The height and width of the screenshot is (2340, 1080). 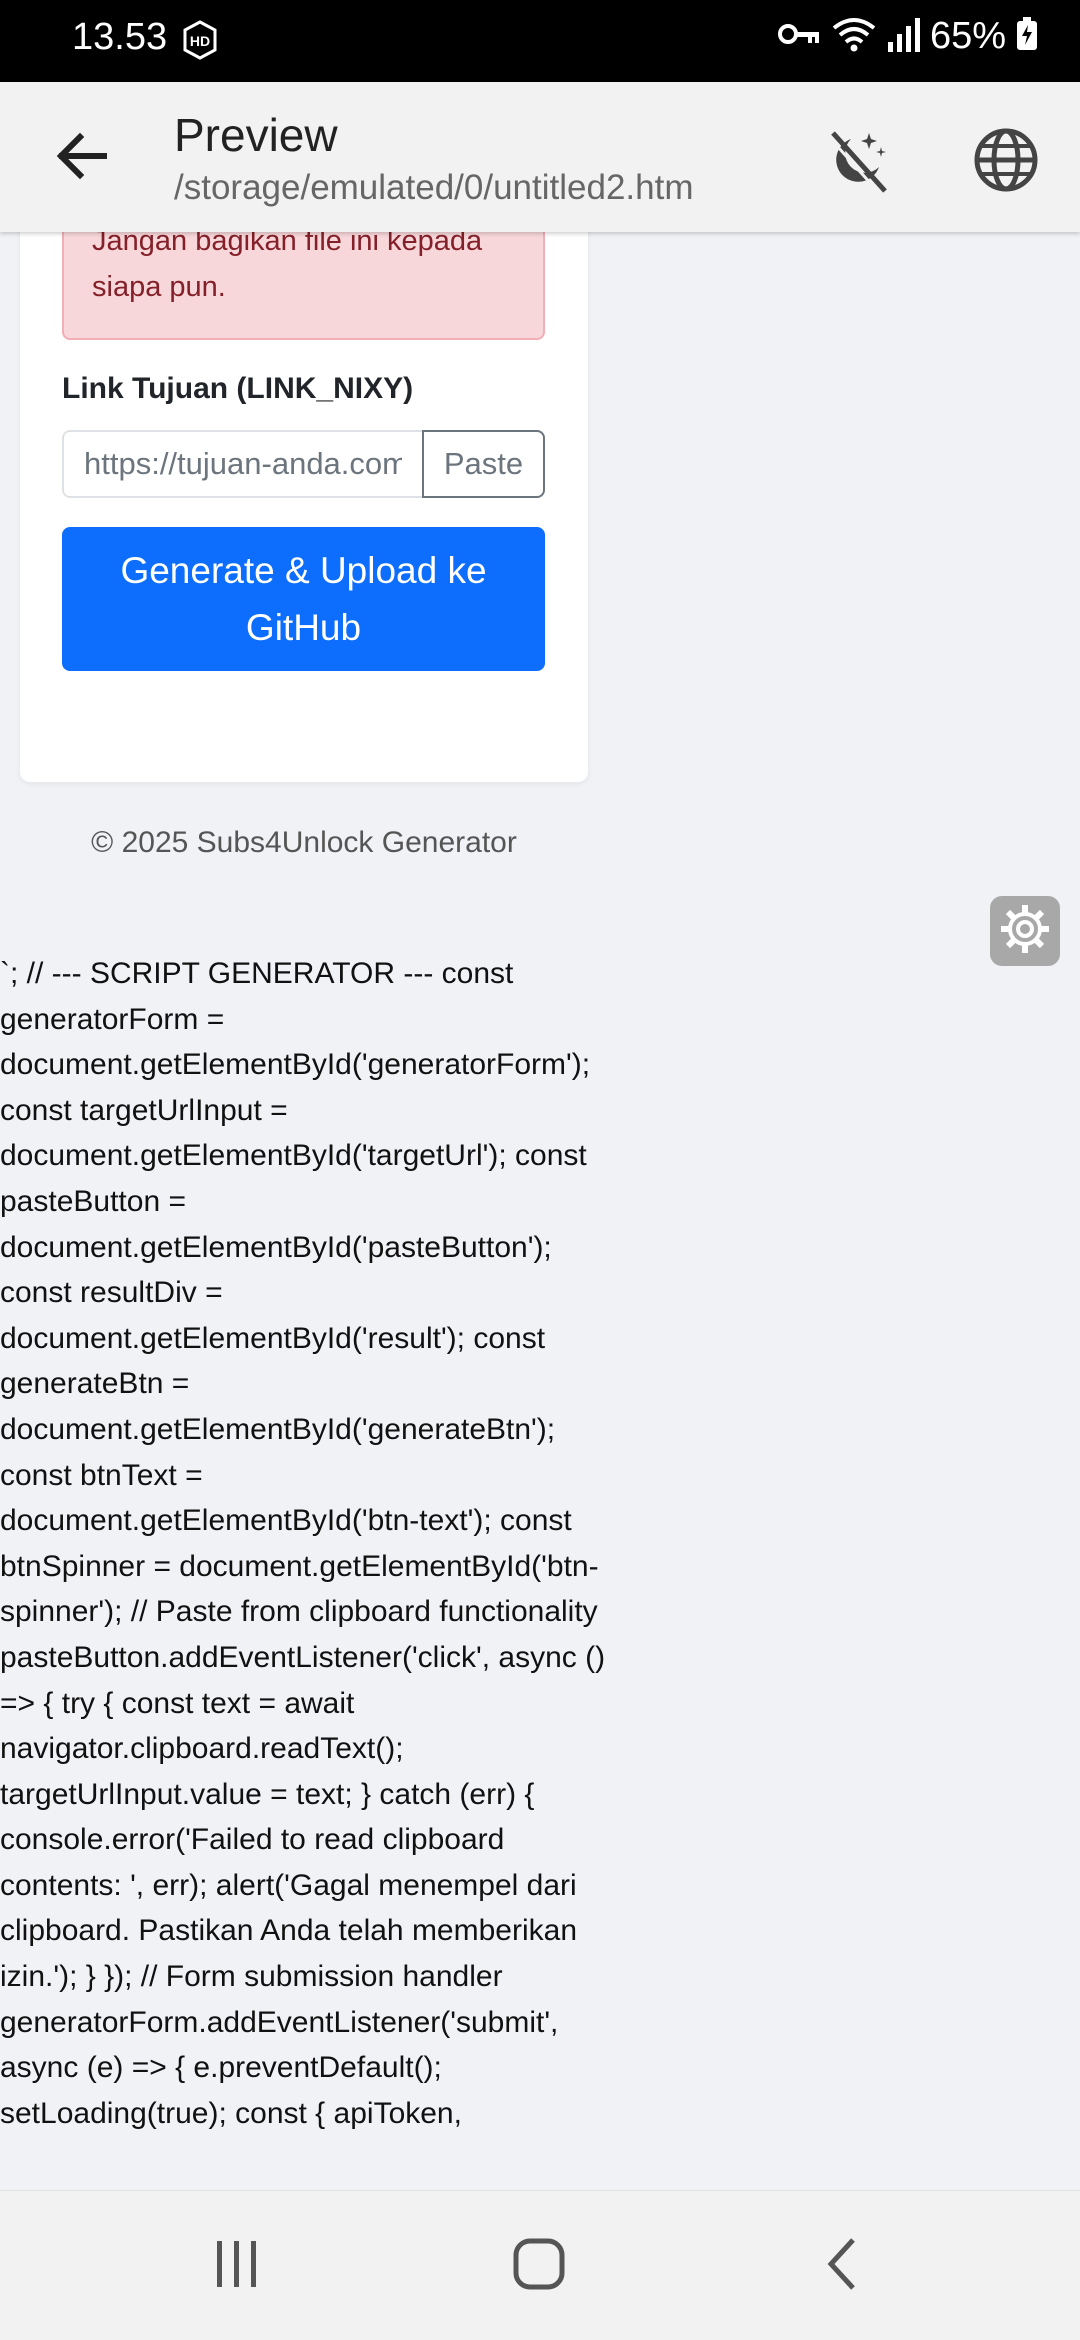 I want to click on globe-icon, so click(x=1006, y=162).